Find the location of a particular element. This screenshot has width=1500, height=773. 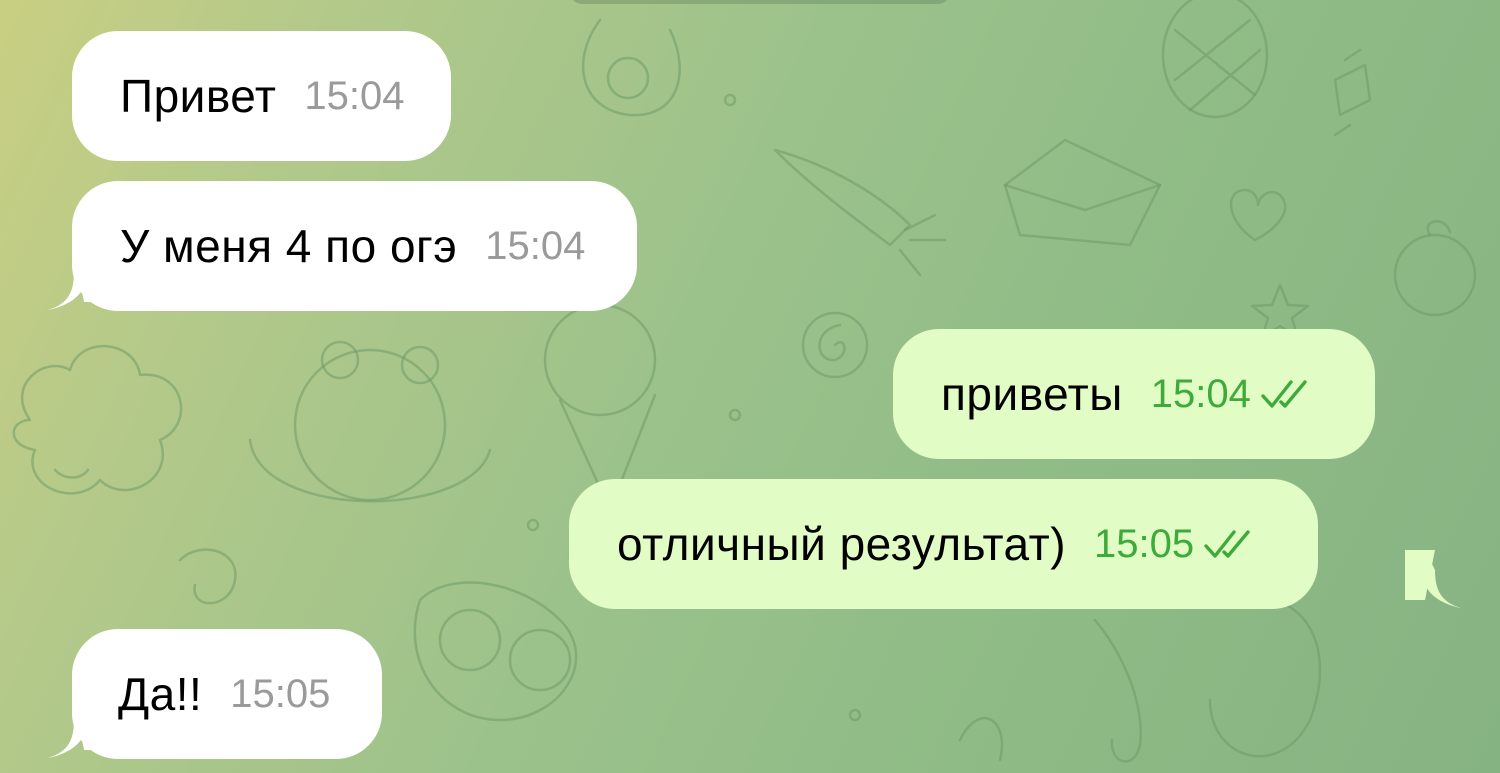

date-pill is located at coordinates (760, 2).